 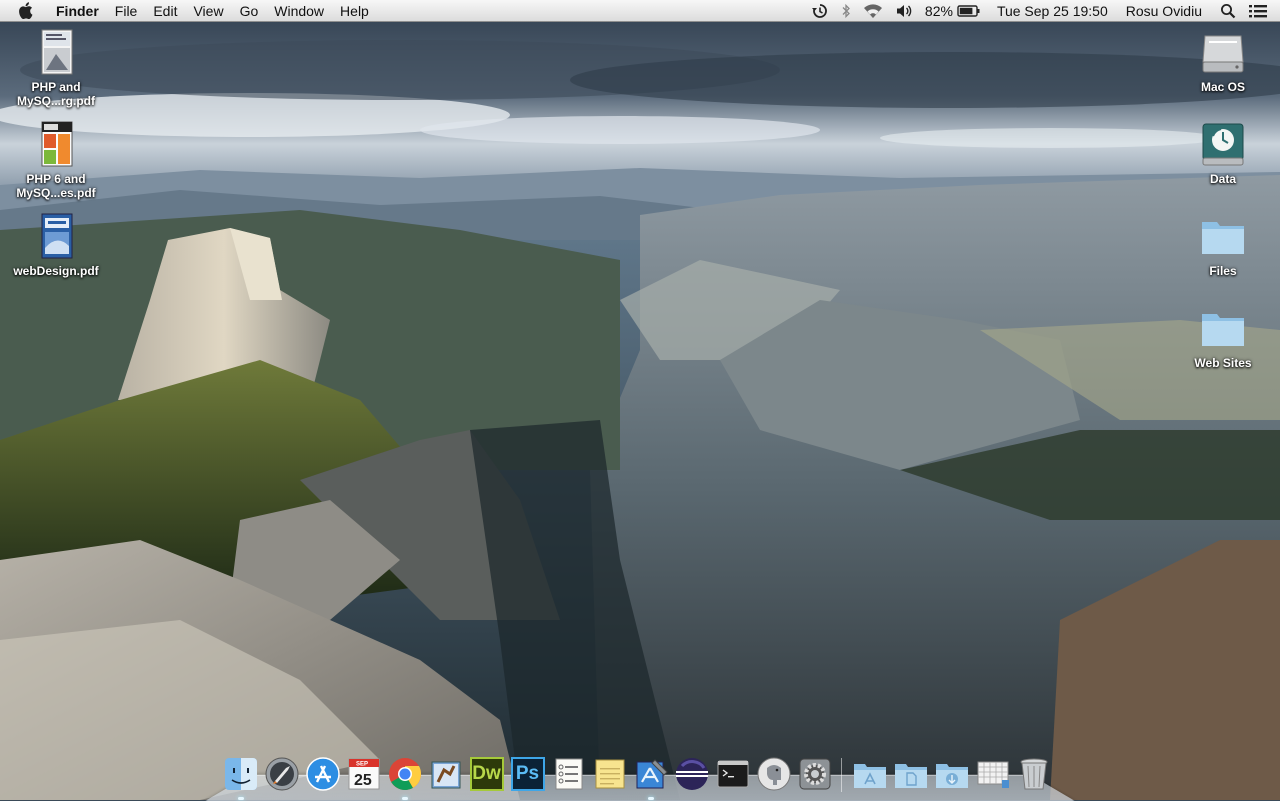 I want to click on terminal-icon, so click(x=733, y=774).